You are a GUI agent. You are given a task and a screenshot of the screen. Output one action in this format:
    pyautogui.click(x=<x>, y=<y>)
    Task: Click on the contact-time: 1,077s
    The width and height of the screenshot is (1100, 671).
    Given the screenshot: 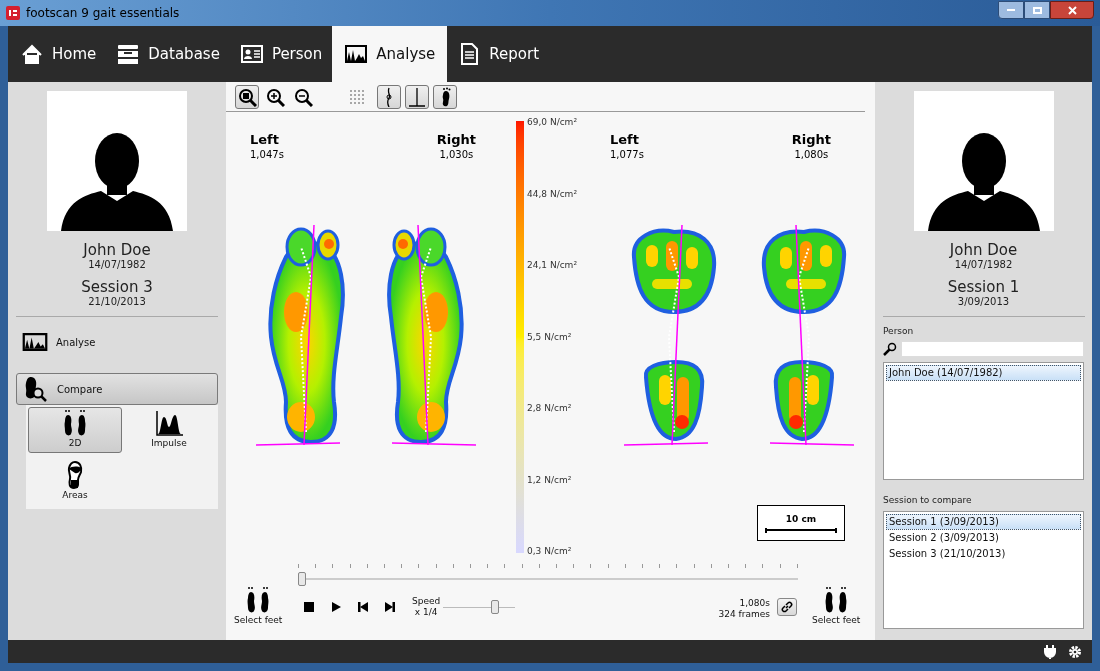 What is the action you would take?
    pyautogui.click(x=627, y=155)
    